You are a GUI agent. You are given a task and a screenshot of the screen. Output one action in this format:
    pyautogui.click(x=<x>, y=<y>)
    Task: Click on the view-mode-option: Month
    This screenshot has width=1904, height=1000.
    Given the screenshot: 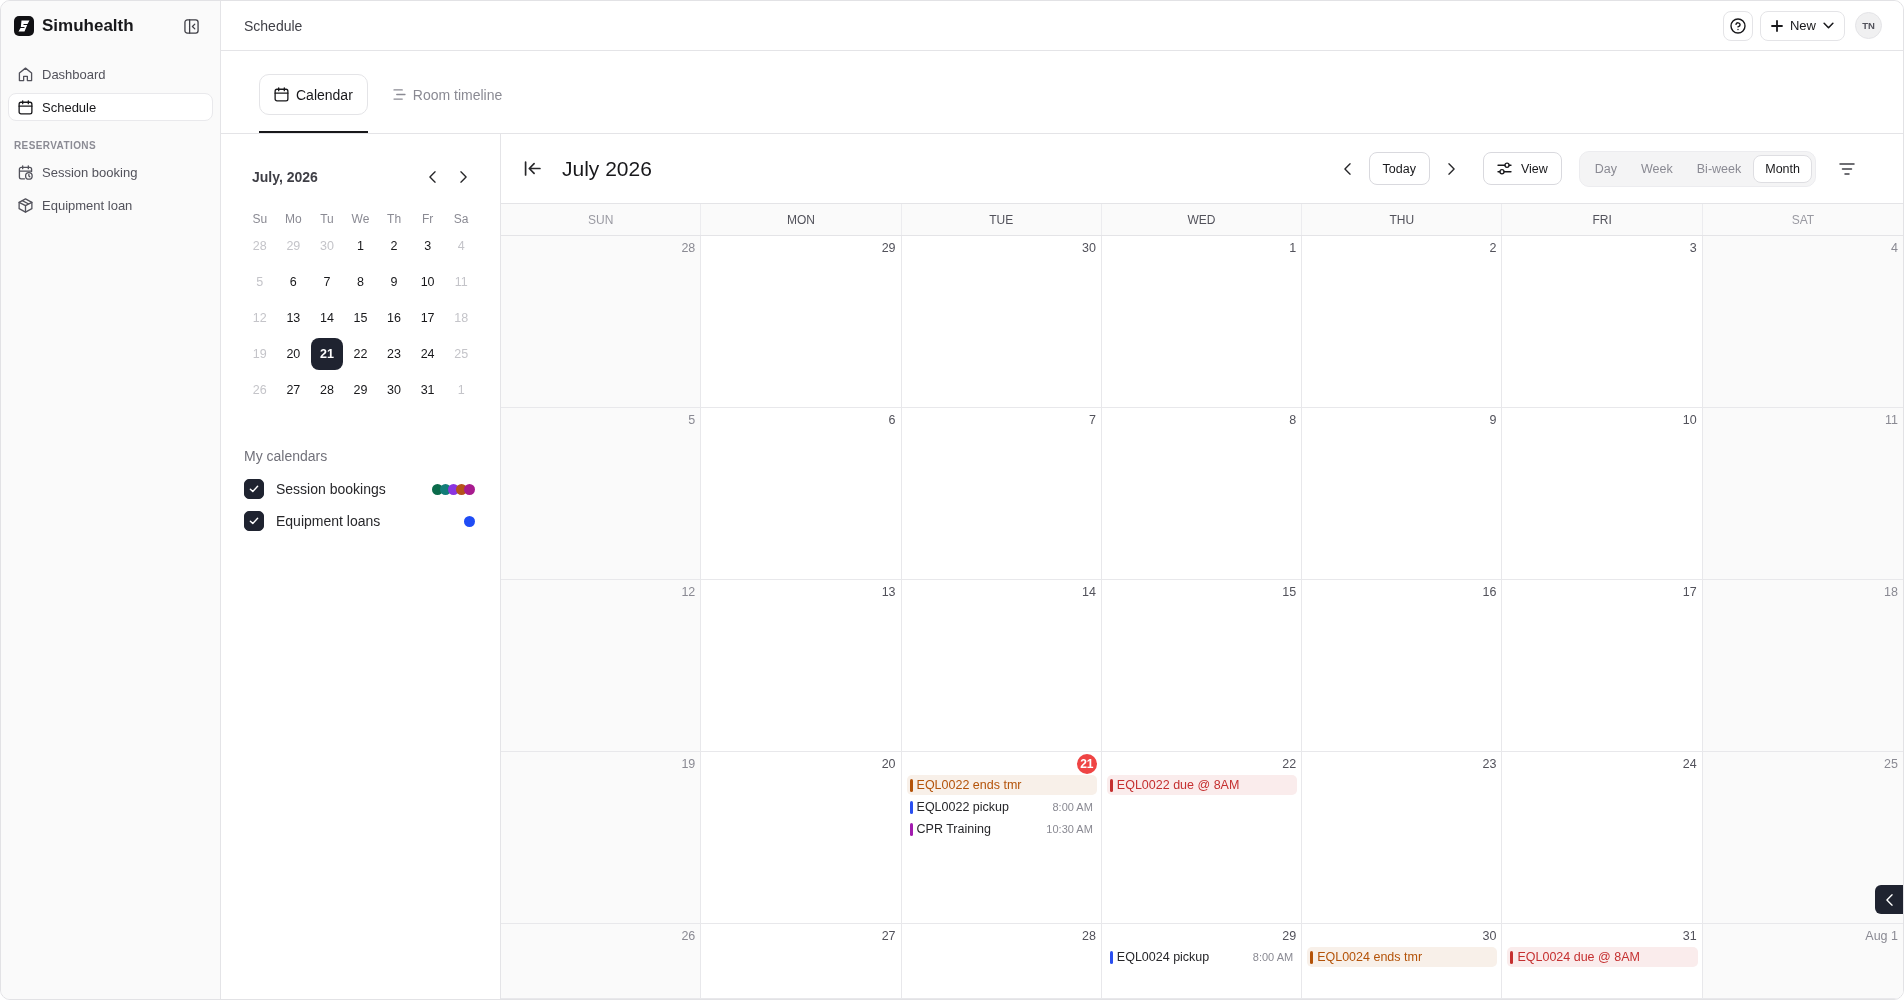 What is the action you would take?
    pyautogui.click(x=1782, y=168)
    